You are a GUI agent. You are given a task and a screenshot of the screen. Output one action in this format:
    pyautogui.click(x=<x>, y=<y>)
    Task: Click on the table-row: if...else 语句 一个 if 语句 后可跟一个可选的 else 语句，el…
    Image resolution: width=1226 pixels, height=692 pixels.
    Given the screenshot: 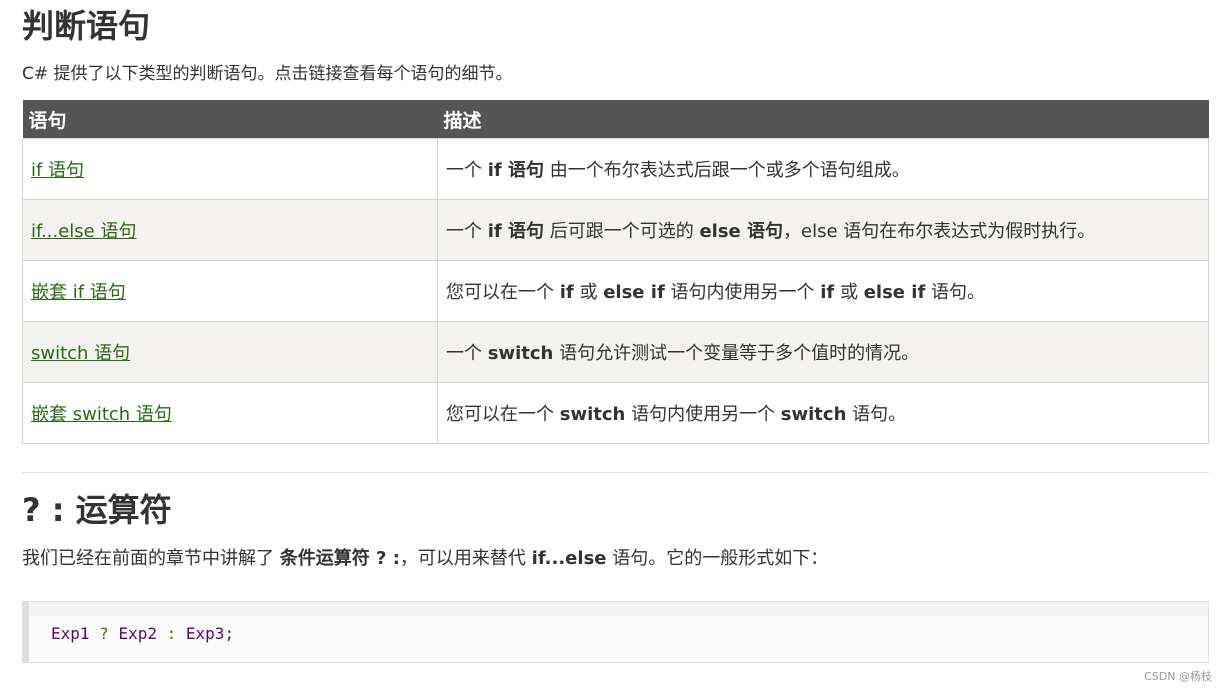 What is the action you would take?
    pyautogui.click(x=615, y=230)
    